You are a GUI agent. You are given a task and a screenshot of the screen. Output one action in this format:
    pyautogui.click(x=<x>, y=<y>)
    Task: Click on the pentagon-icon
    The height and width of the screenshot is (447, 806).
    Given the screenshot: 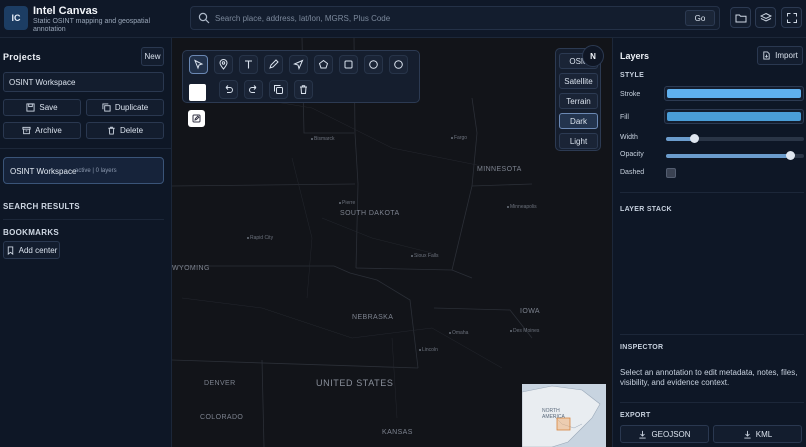 What is the action you would take?
    pyautogui.click(x=323, y=64)
    